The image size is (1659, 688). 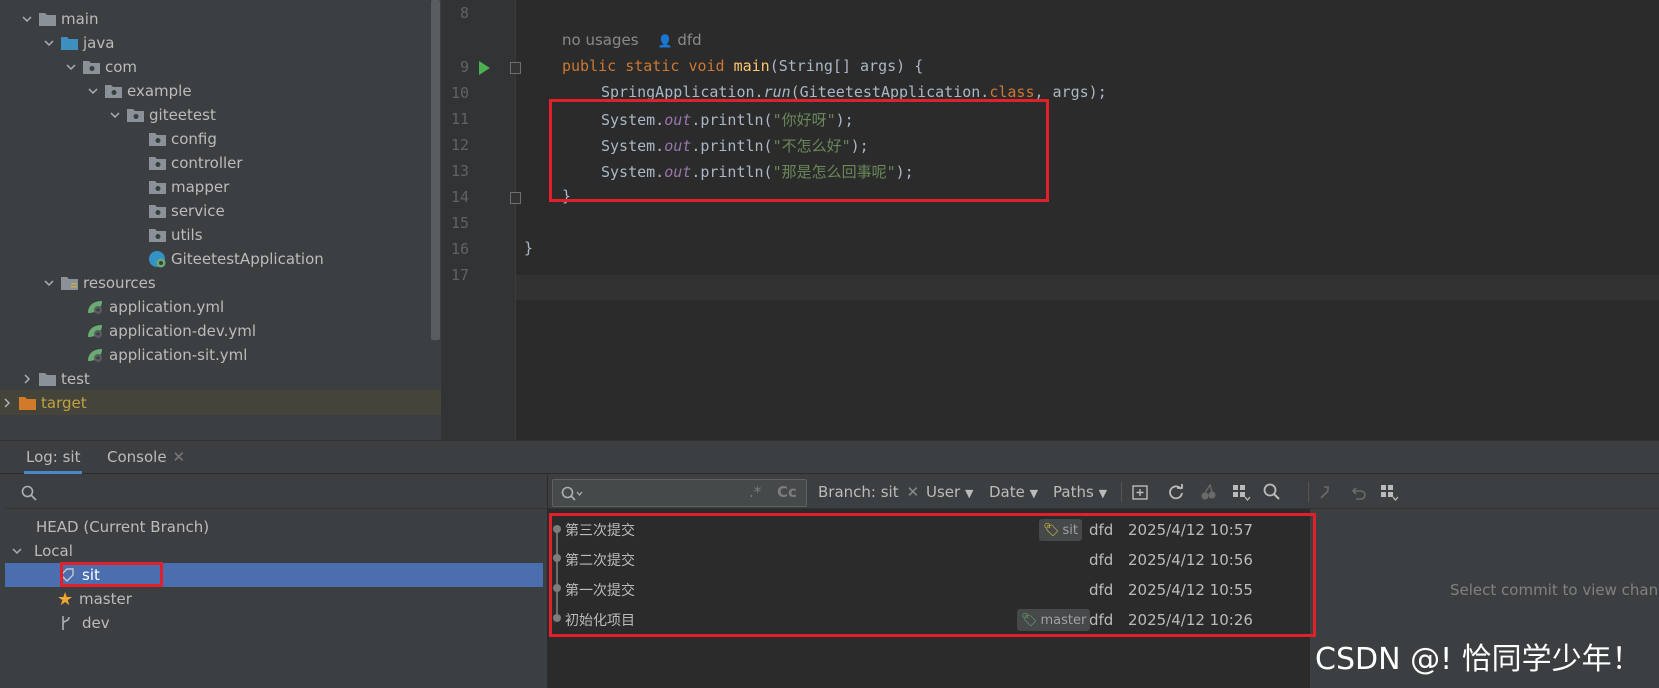 What do you see at coordinates (484, 68) in the screenshot?
I see `run-icon` at bounding box center [484, 68].